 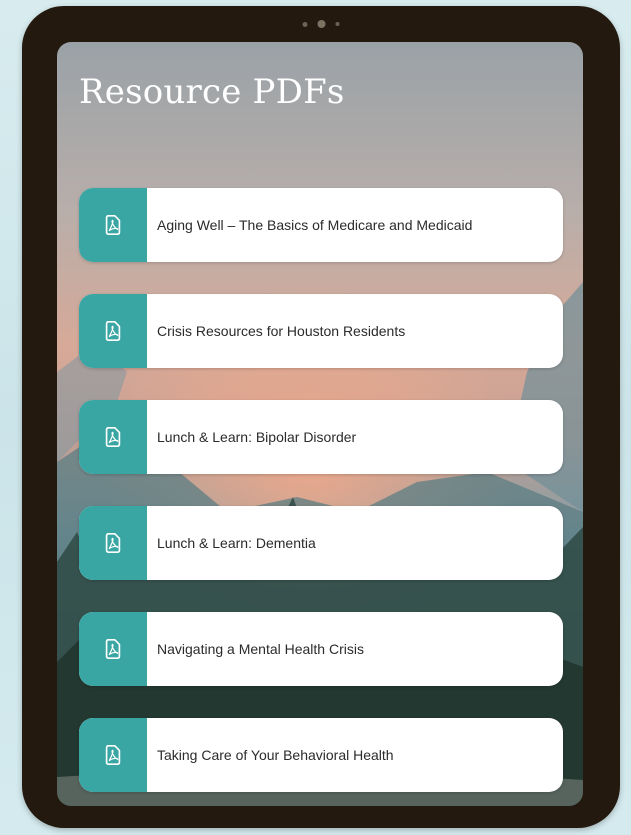 I want to click on resource-item-label: Lunch & Learn: Dementia, so click(x=236, y=543).